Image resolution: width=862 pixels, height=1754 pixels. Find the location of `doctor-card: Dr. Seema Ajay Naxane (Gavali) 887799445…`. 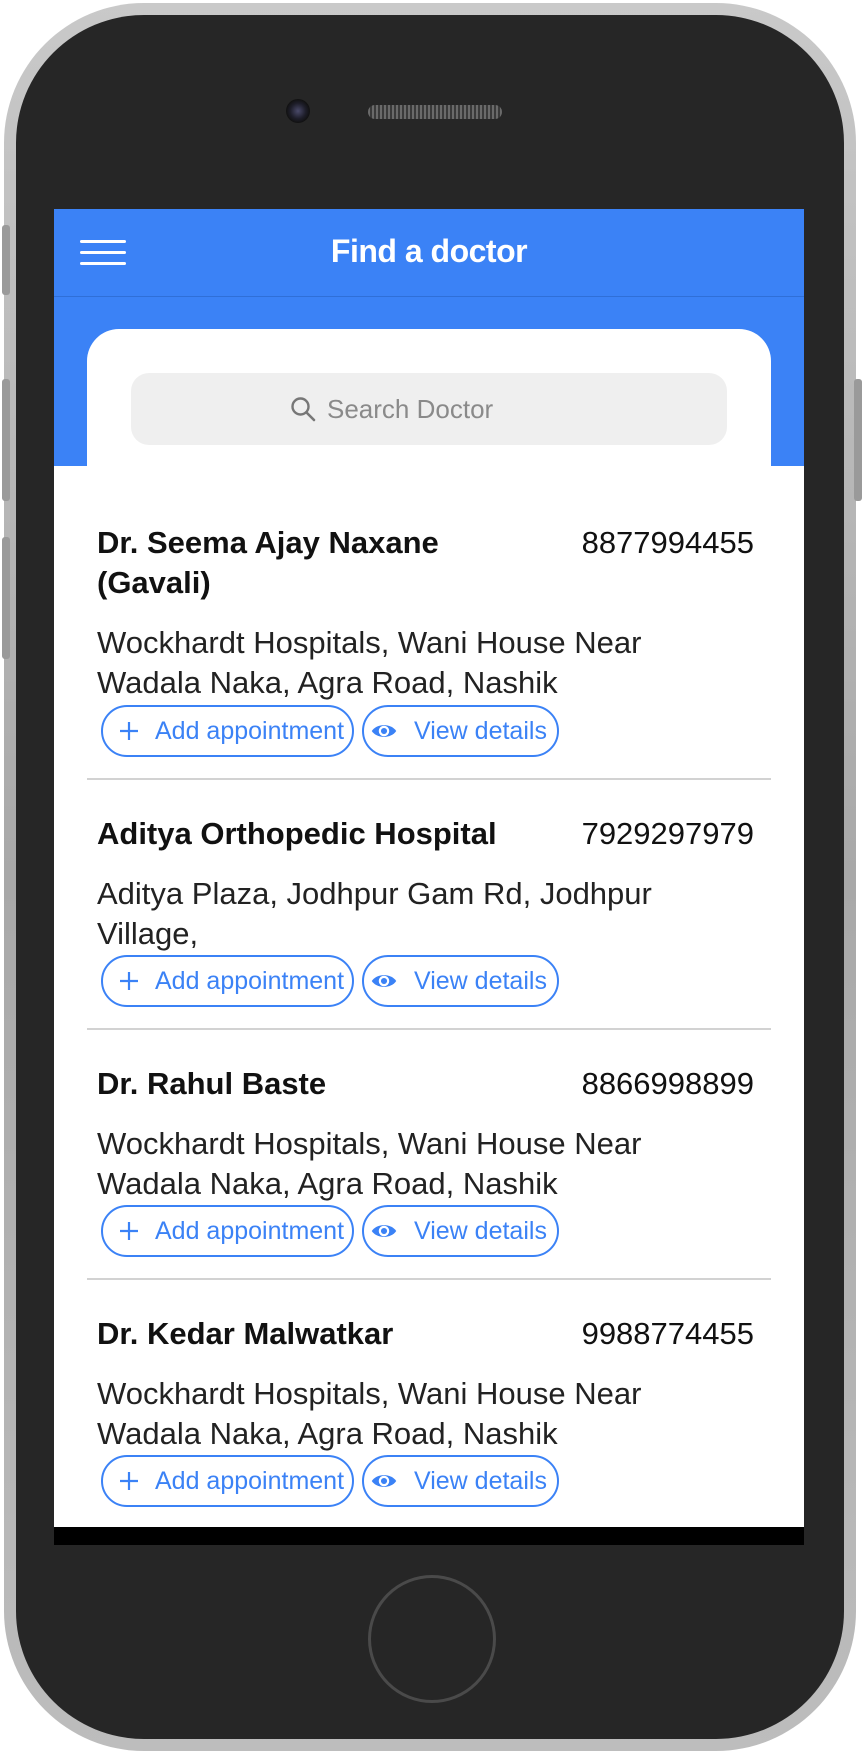

doctor-card: Dr. Seema Ajay Naxane (Gavali) 887799445… is located at coordinates (429, 634).